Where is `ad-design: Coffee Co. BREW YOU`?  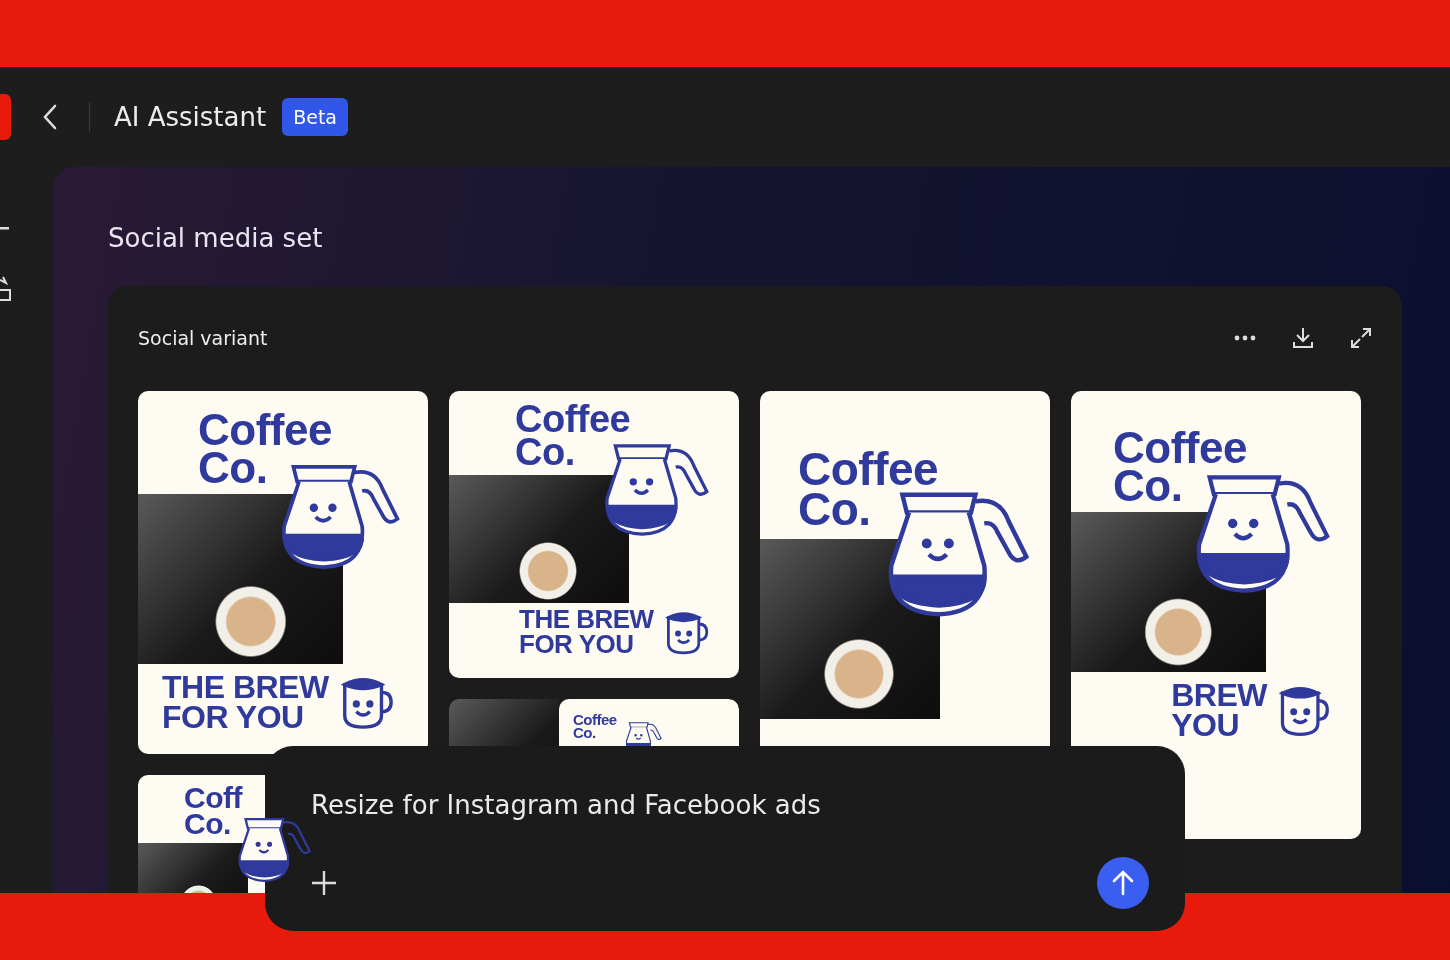 ad-design: Coffee Co. BREW YOU is located at coordinates (1216, 614).